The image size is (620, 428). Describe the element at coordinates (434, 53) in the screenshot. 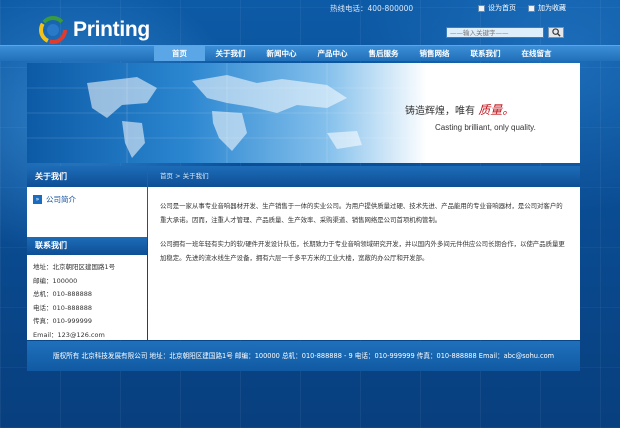

I see `nav-sales-network: 销售网络` at that location.